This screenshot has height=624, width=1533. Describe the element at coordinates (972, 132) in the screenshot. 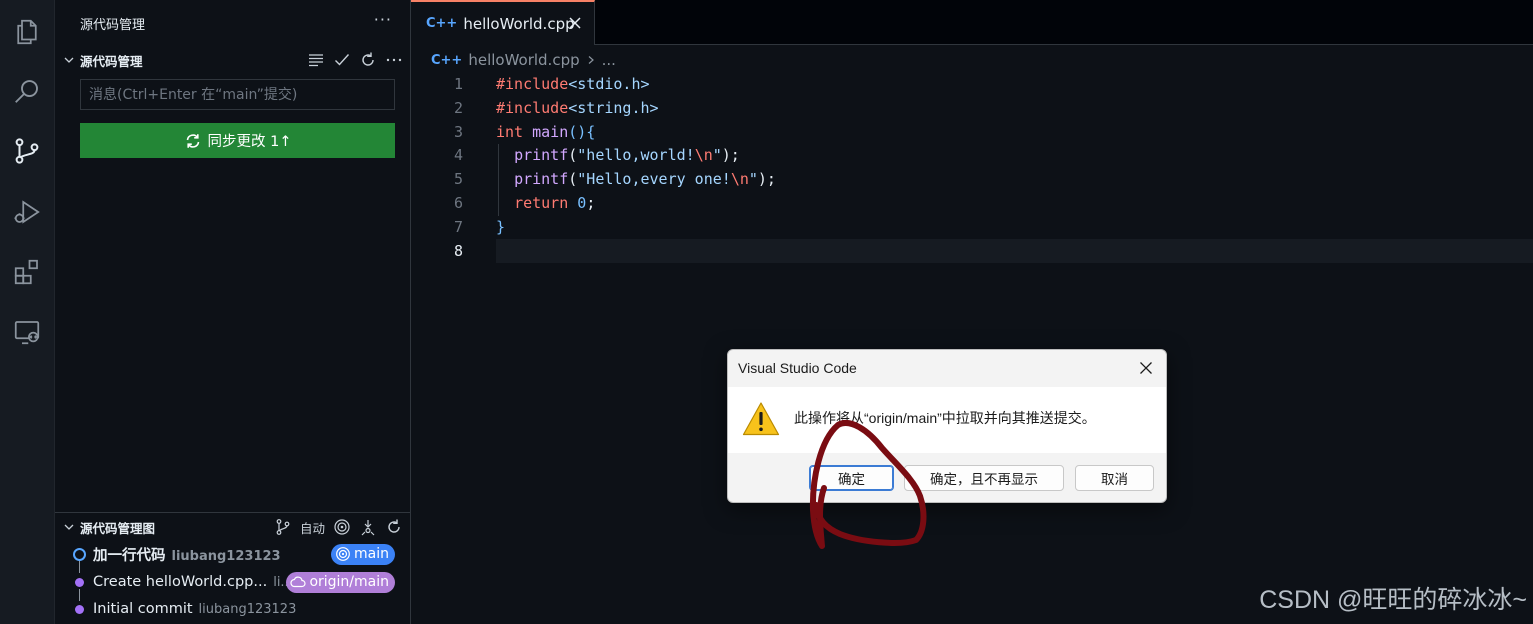

I see `code-line: 3 int main(){` at that location.